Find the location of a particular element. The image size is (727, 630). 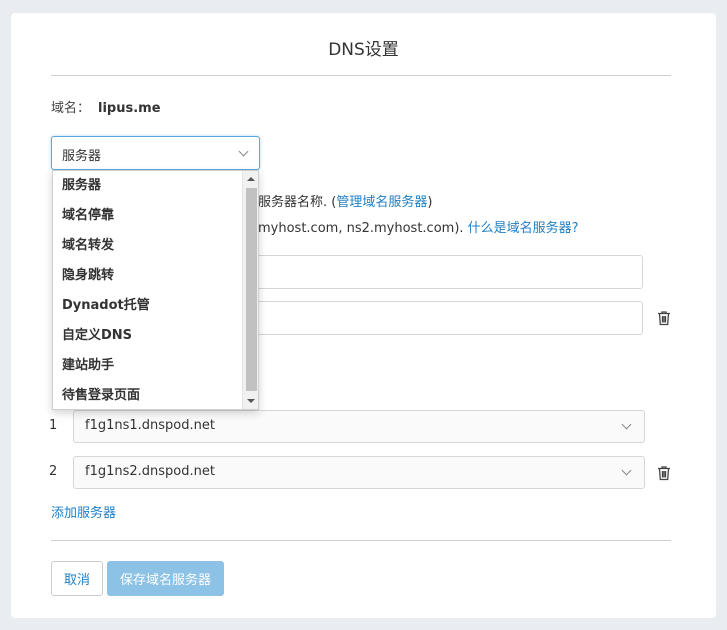

hint-line1-prefix: 服务器名称. ( is located at coordinates (297, 202).